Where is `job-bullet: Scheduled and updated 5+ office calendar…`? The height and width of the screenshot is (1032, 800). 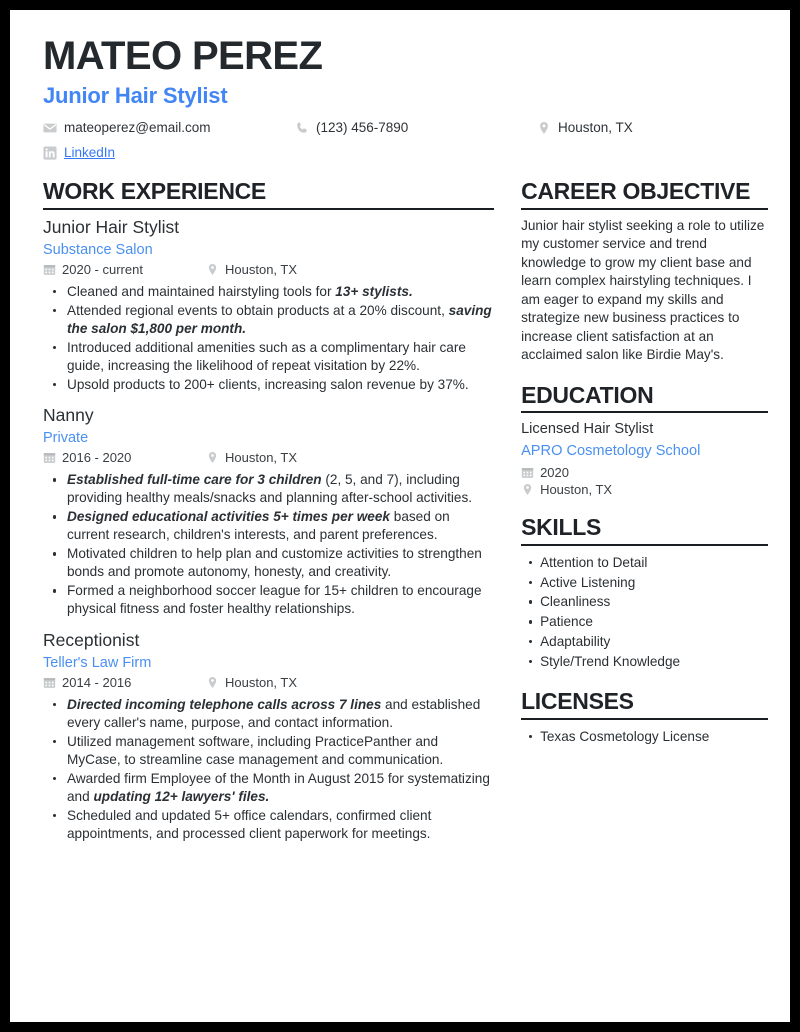 job-bullet: Scheduled and updated 5+ office calendar… is located at coordinates (273, 825).